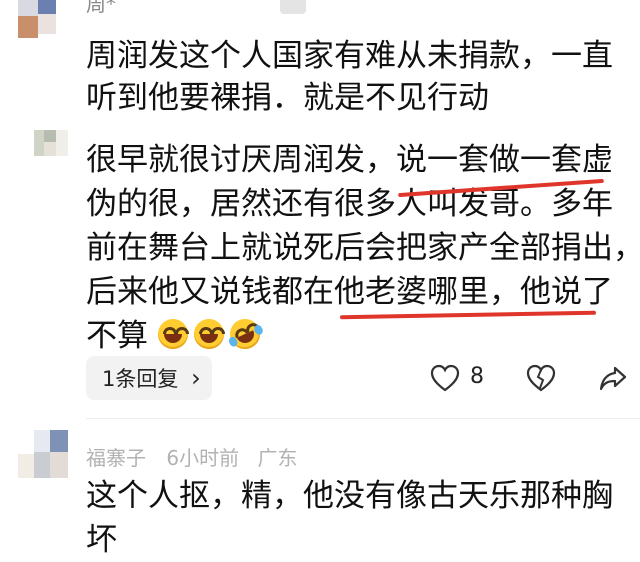 The height and width of the screenshot is (562, 640). What do you see at coordinates (349, 204) in the screenshot?
I see `comment-line: 伪的很，居然还有很多人叫发哥。多年` at bounding box center [349, 204].